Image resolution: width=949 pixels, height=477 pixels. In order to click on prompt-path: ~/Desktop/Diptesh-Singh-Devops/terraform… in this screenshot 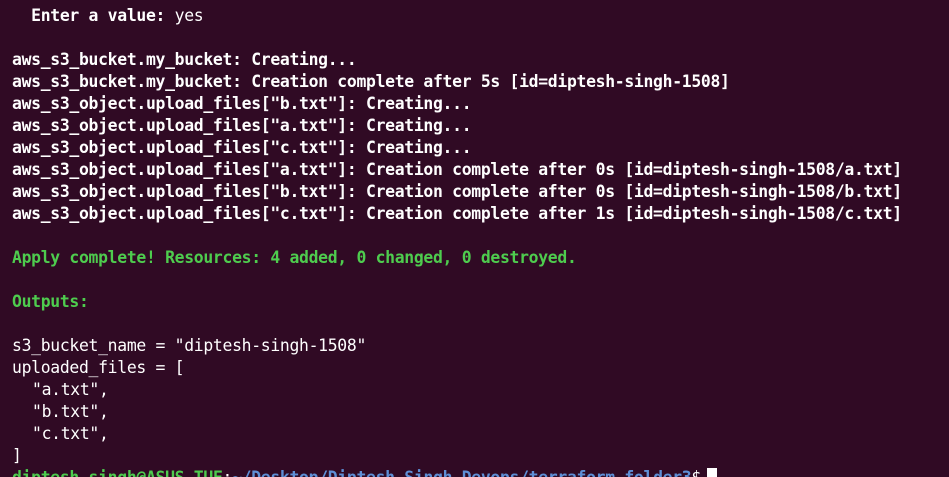, I will do `click(462, 472)`.